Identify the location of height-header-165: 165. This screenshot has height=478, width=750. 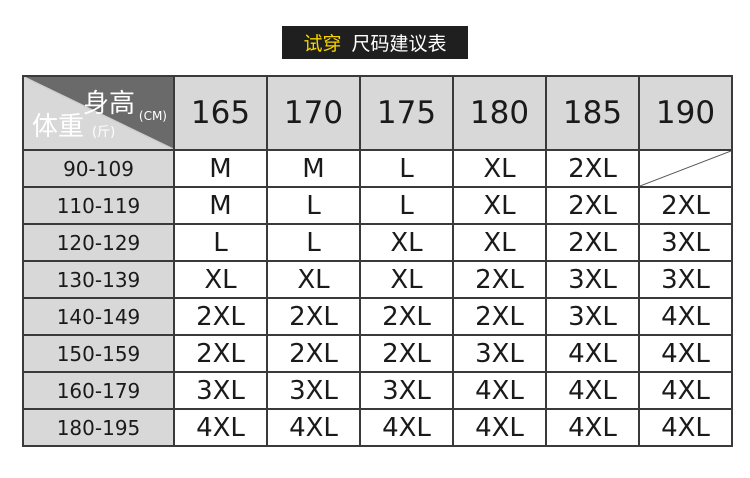
(220, 113).